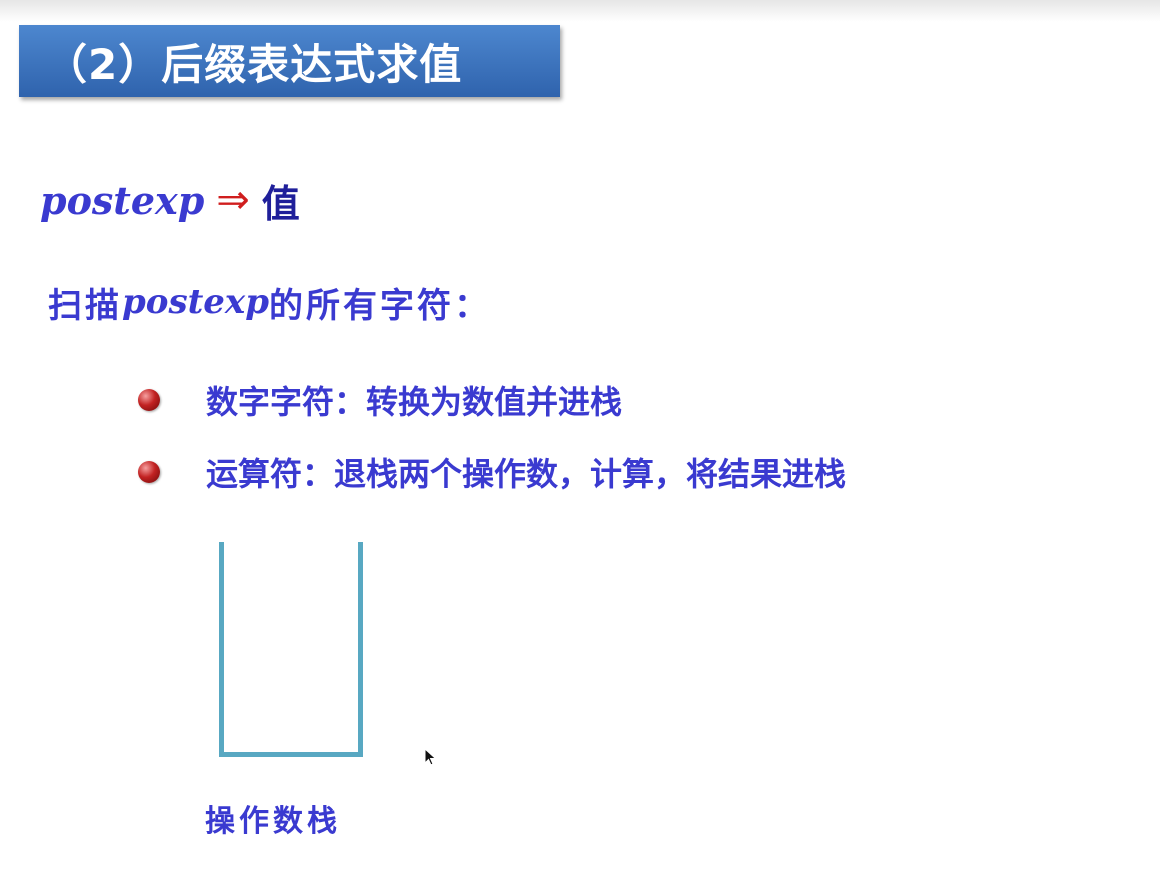 This screenshot has height=890, width=1160. Describe the element at coordinates (254, 64) in the screenshot. I see `slide-title: （2）后缀表达式求值` at that location.